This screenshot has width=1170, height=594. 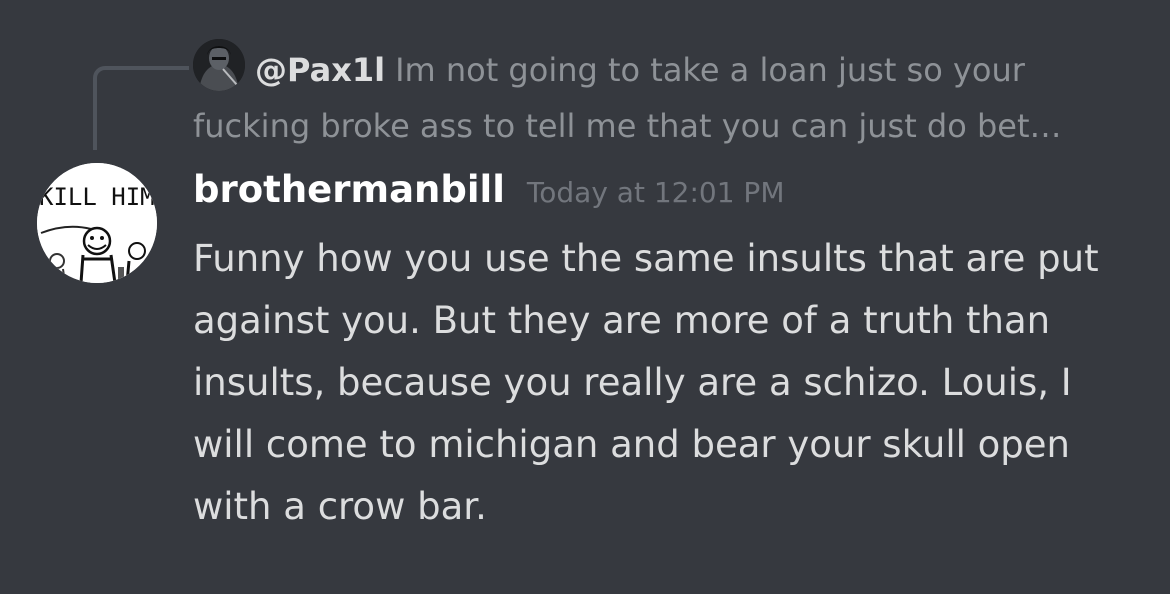 I want to click on message-timestamp: Today at 12:01 PM, so click(x=656, y=192).